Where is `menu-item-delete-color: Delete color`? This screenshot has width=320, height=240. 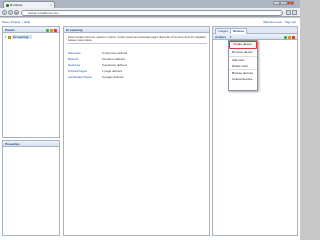
menu-item-delete-color: Delete color is located at coordinates (243, 67).